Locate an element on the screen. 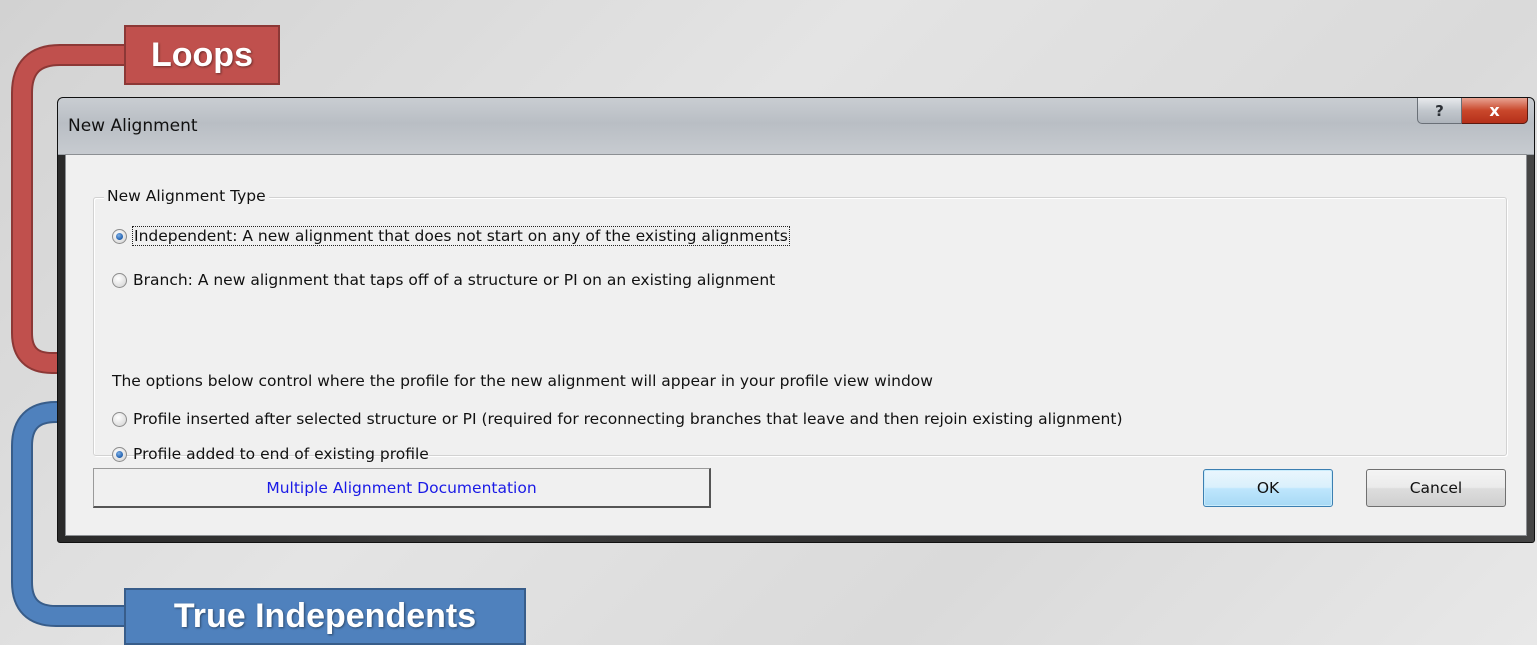 The width and height of the screenshot is (1537, 645). caption-buttons: ? x is located at coordinates (1472, 111).